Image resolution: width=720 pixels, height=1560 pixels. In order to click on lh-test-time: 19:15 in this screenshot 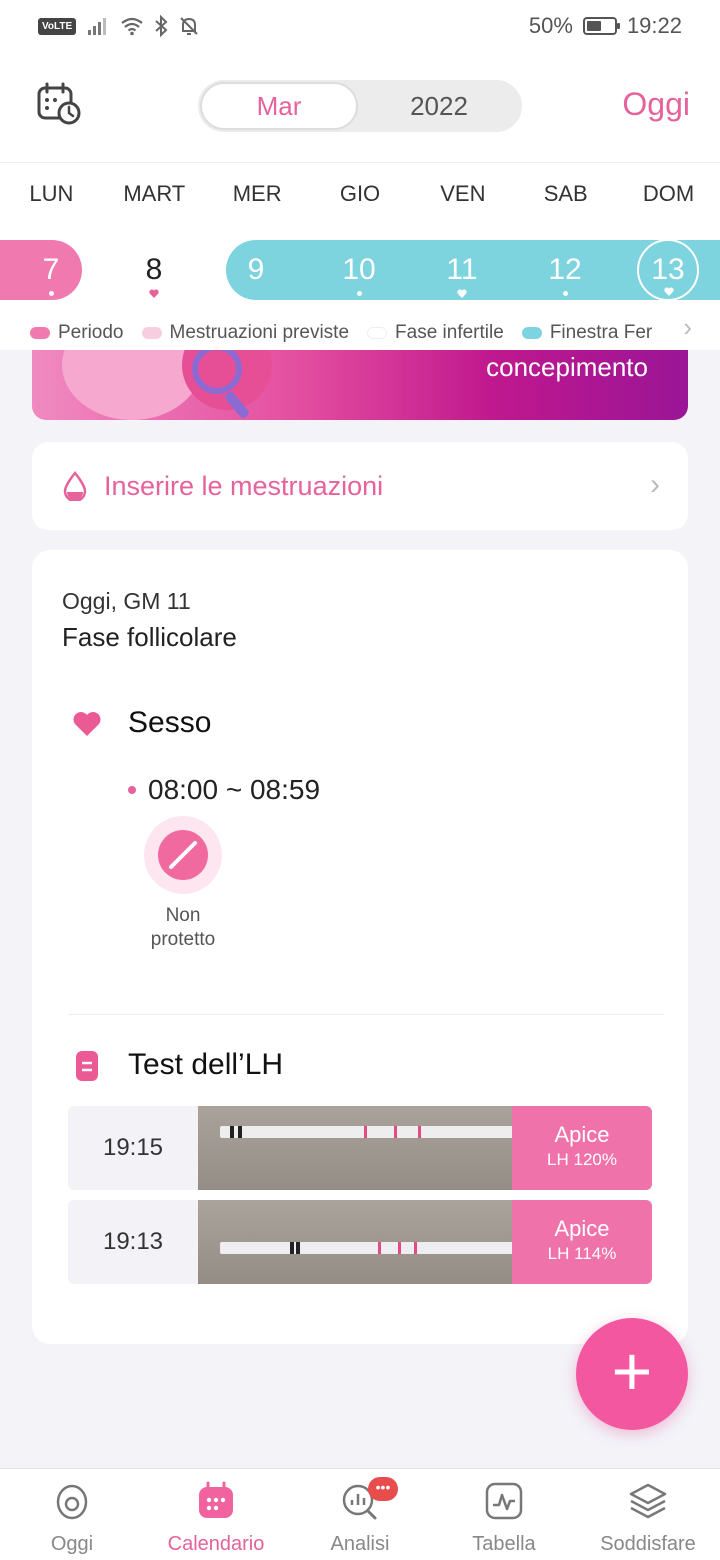, I will do `click(133, 1147)`.